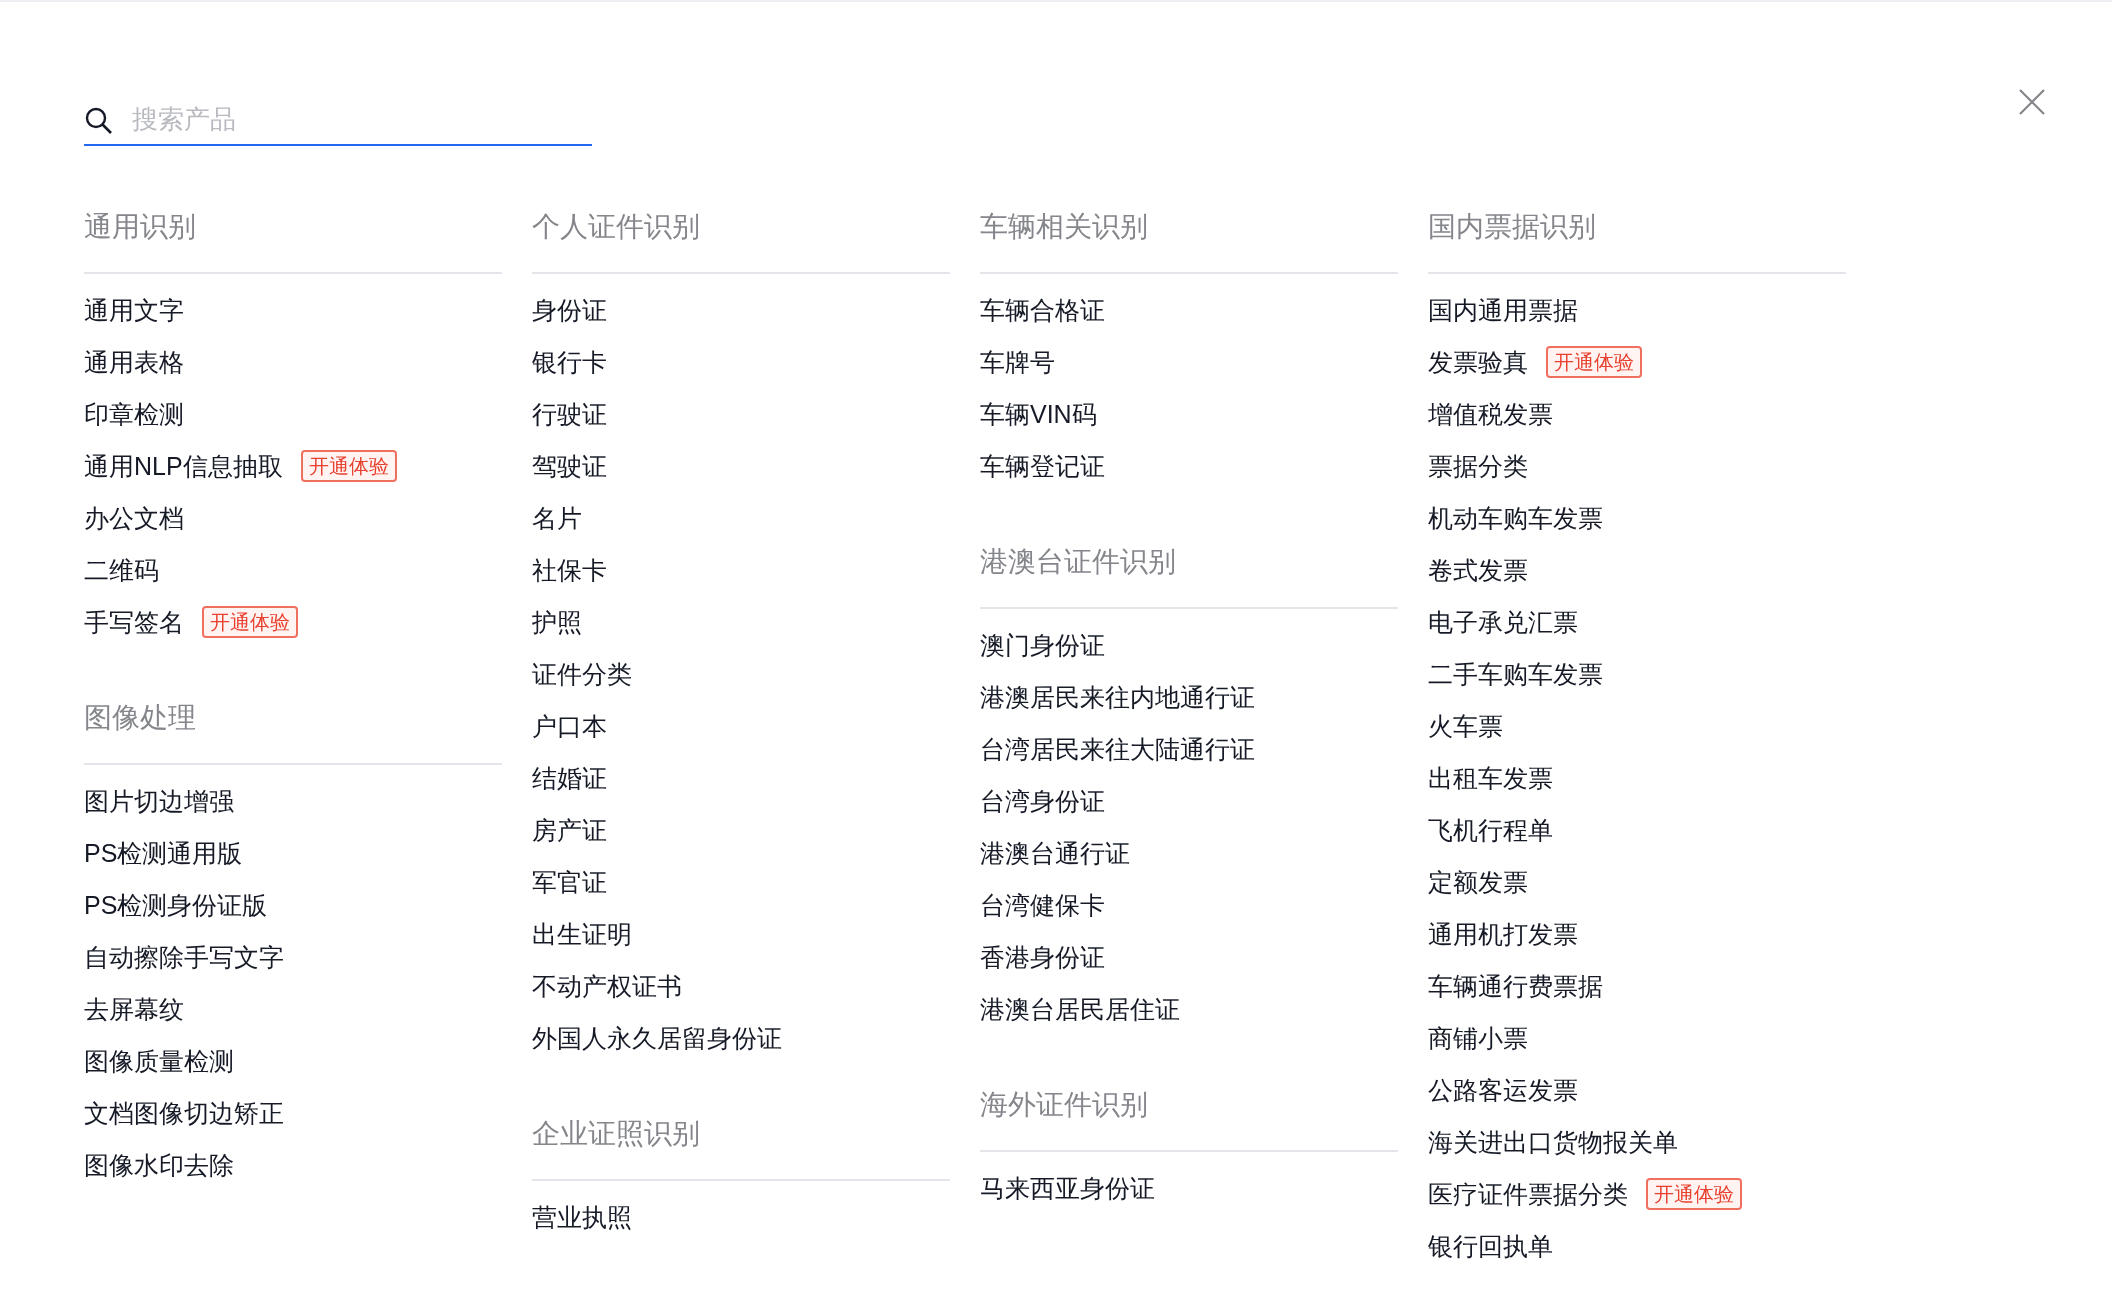 This screenshot has height=1291, width=2112. I want to click on section-heading: 车辆相关识别, so click(1064, 227).